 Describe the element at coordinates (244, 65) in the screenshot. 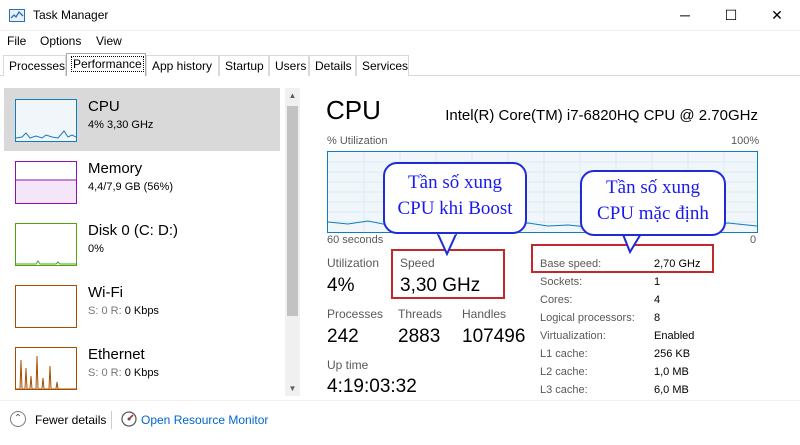

I see `tab-startup: Startup` at that location.